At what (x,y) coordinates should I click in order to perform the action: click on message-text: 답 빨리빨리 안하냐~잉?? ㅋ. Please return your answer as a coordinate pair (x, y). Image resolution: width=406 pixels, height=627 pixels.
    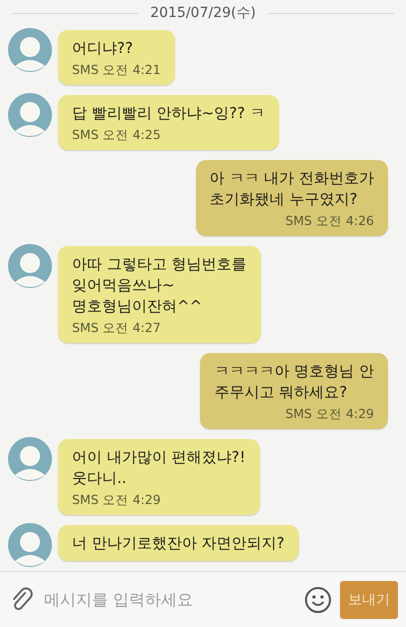
    Looking at the image, I should click on (168, 113).